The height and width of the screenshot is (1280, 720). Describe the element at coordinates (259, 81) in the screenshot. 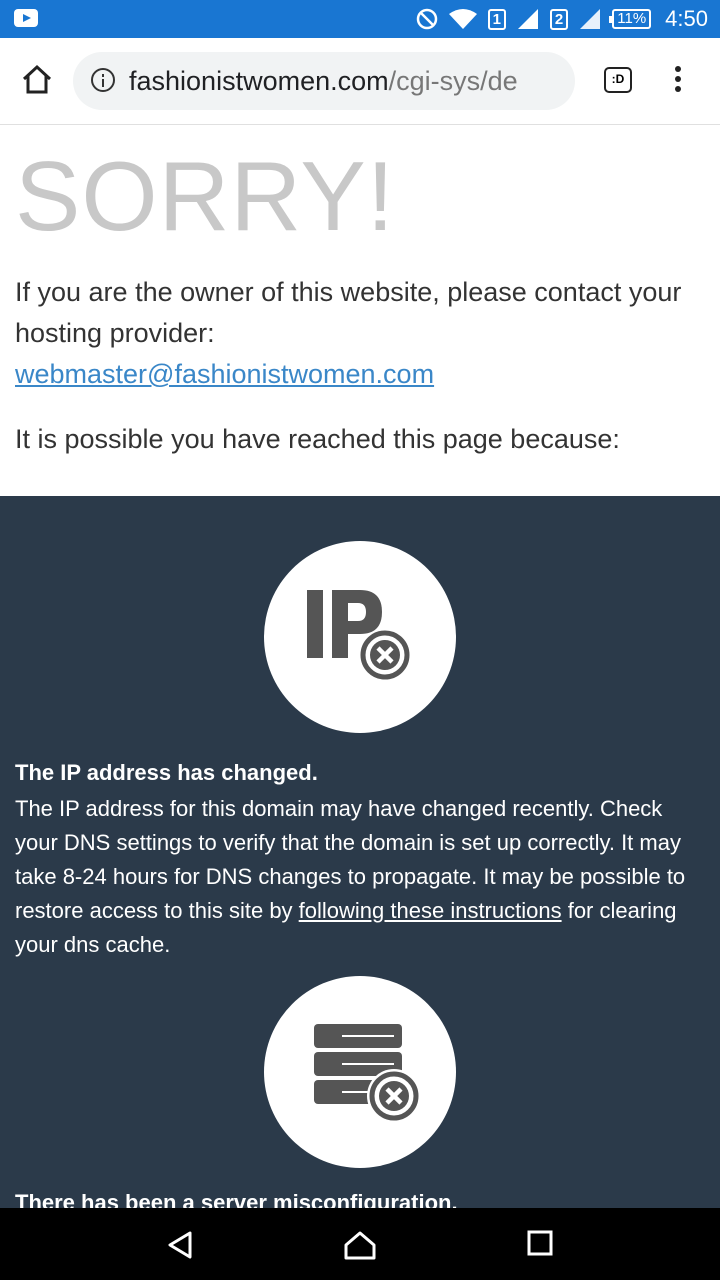

I see `url-domain: fashionistwomen.com` at that location.